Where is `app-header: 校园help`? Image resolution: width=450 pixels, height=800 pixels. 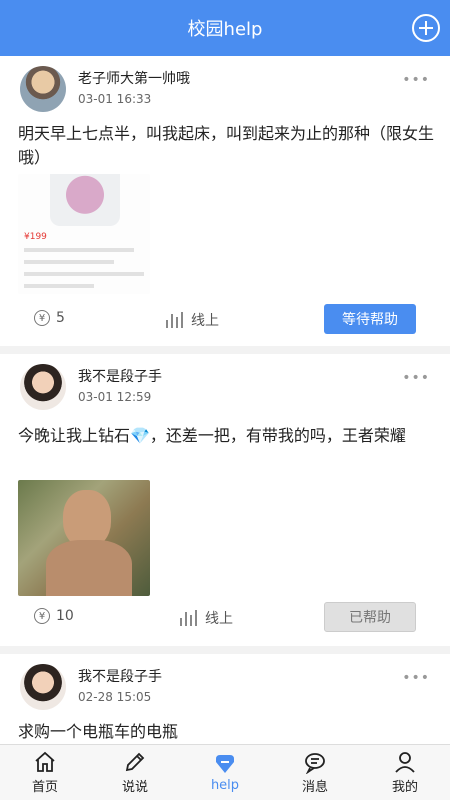 app-header: 校园help is located at coordinates (225, 28).